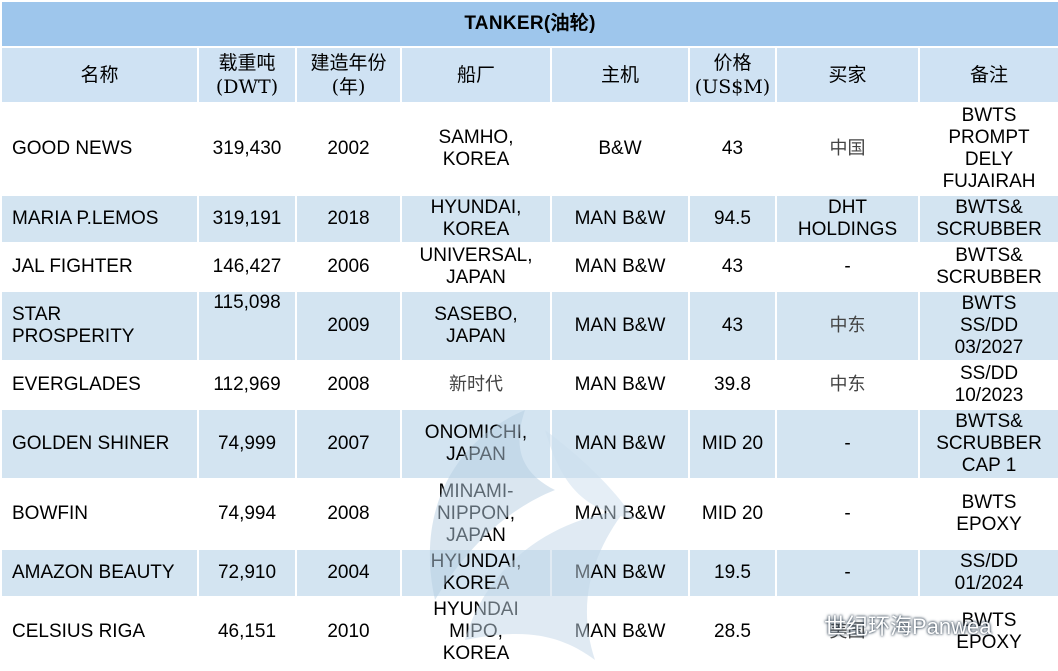 The height and width of the screenshot is (671, 1058). Describe the element at coordinates (99, 326) in the screenshot. I see `cell-name: STAR PROSPERITY` at that location.